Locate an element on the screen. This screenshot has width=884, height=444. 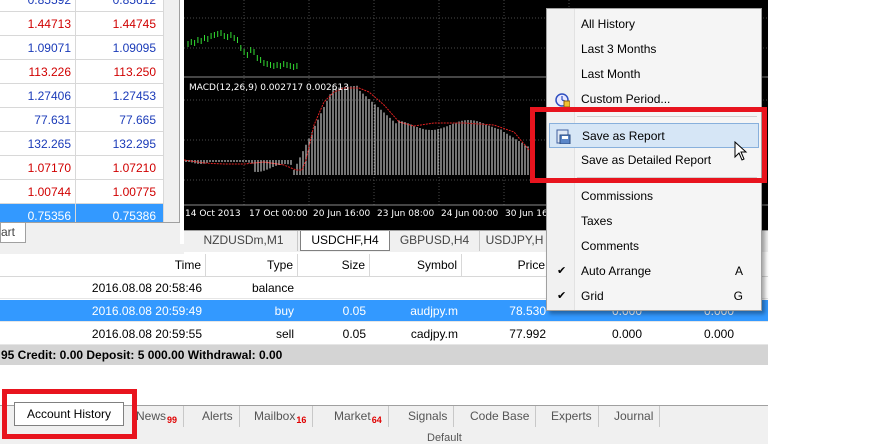
chart-tab: USDCHF,H4 is located at coordinates (345, 241).